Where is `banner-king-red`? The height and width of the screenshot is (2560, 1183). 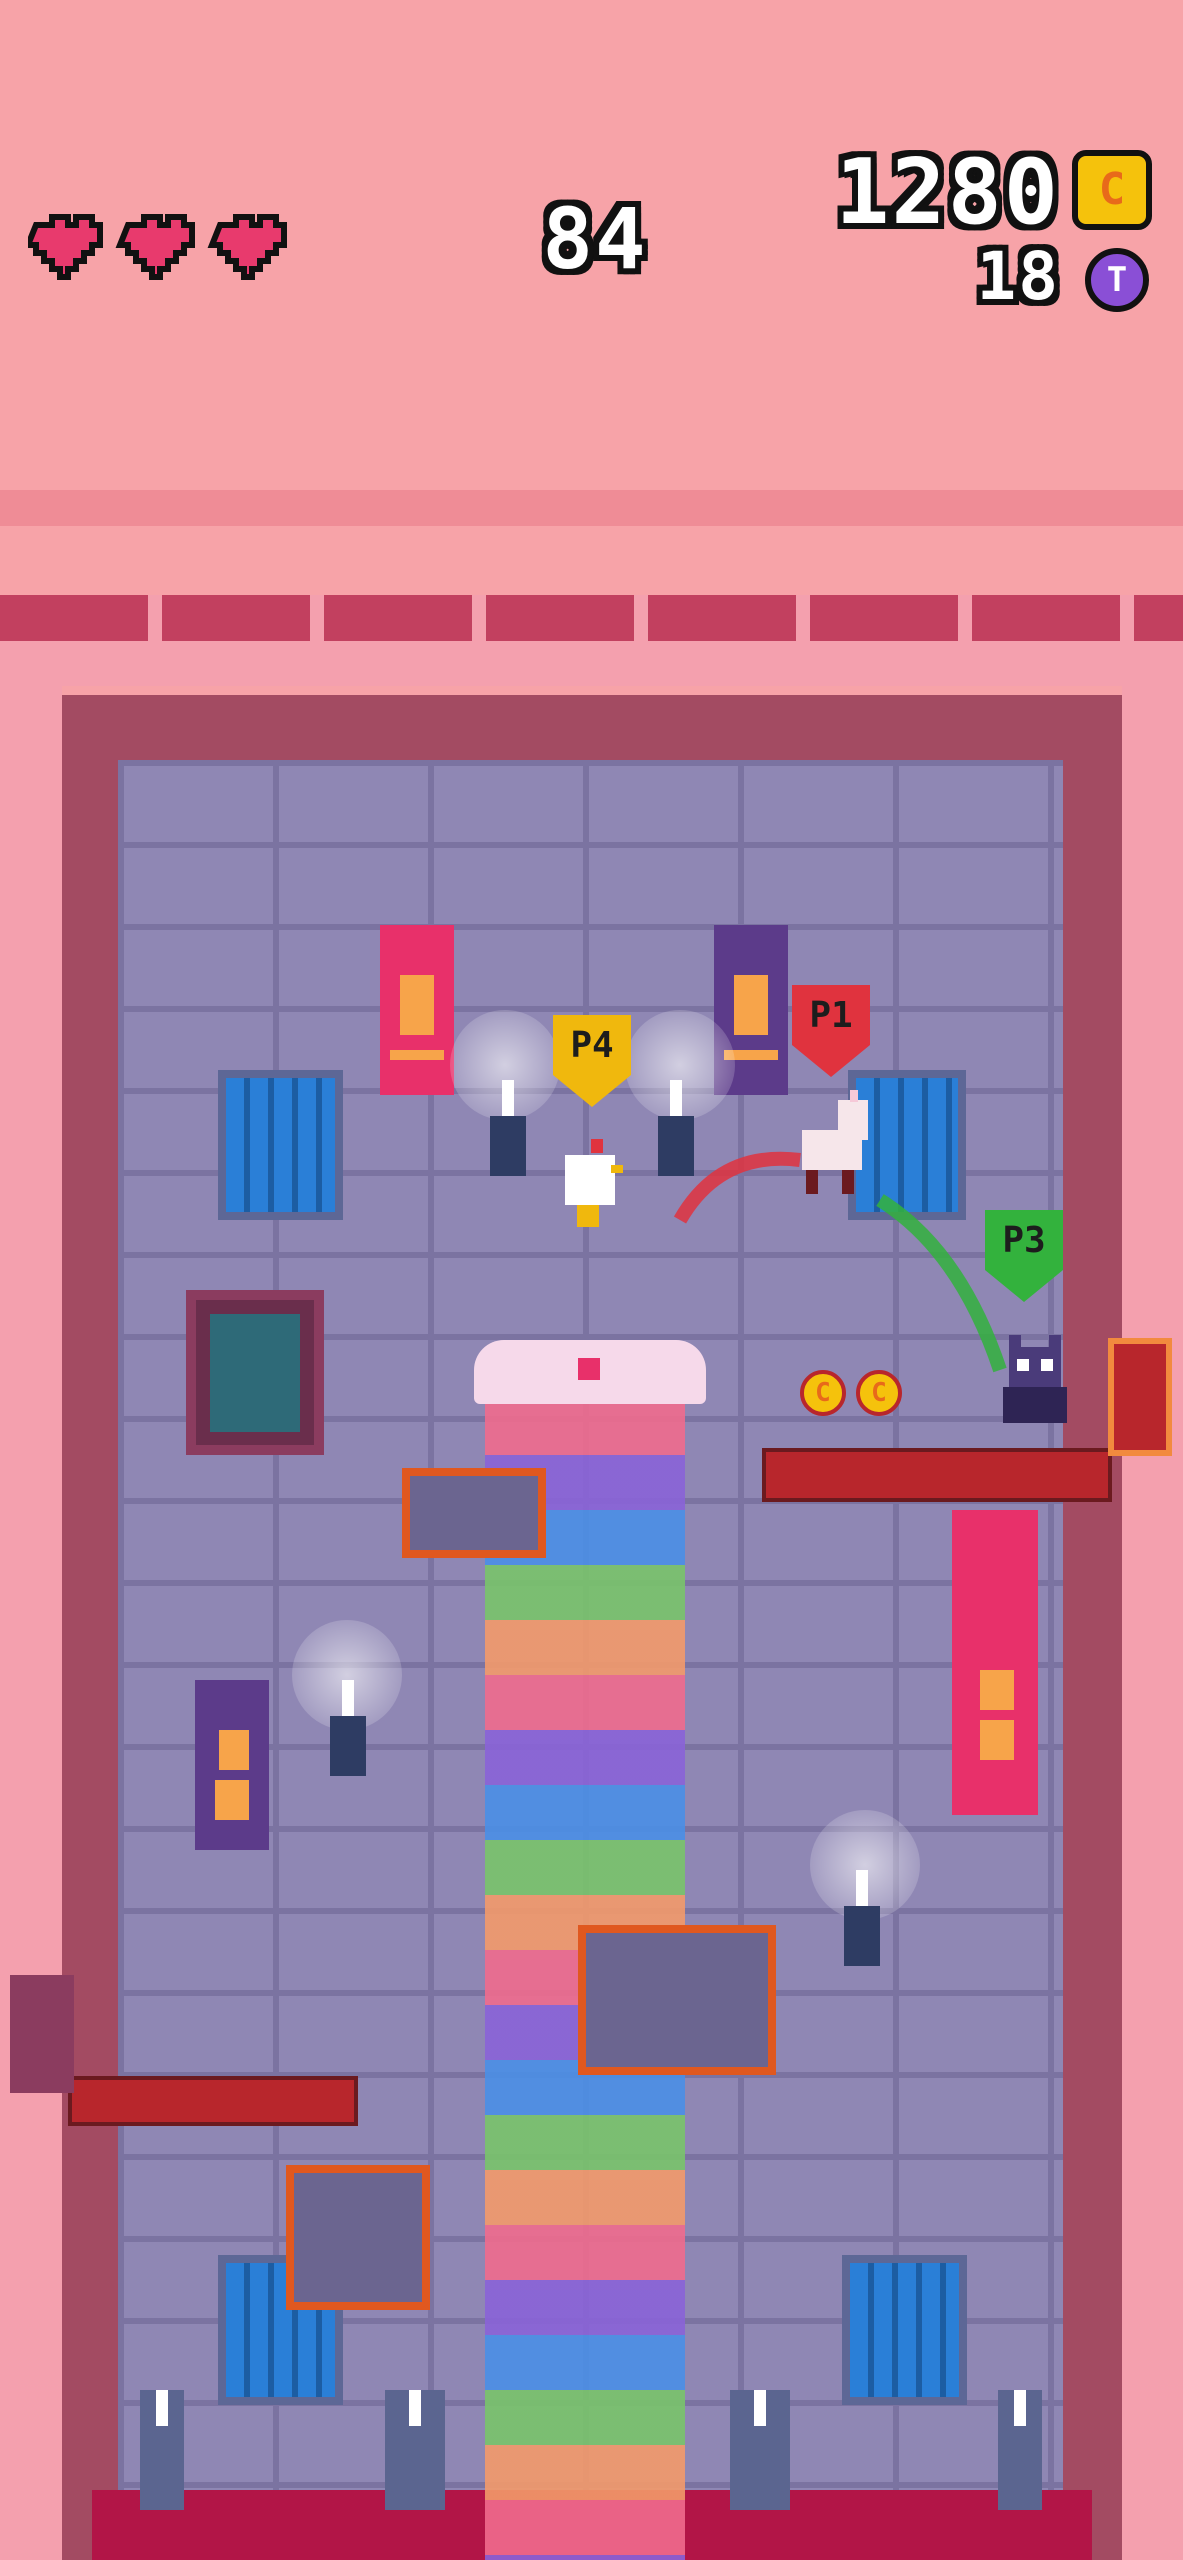 banner-king-red is located at coordinates (995, 1662).